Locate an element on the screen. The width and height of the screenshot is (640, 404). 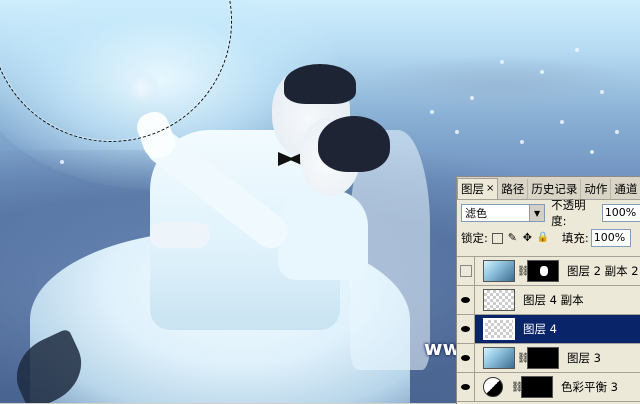
lock-label: 锁定: is located at coordinates (474, 238).